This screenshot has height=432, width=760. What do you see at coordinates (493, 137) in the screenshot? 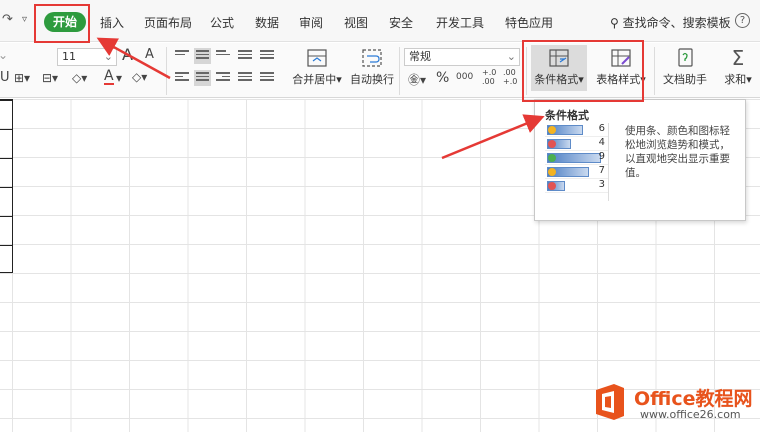
I see `arrow-to-tooltip` at bounding box center [493, 137].